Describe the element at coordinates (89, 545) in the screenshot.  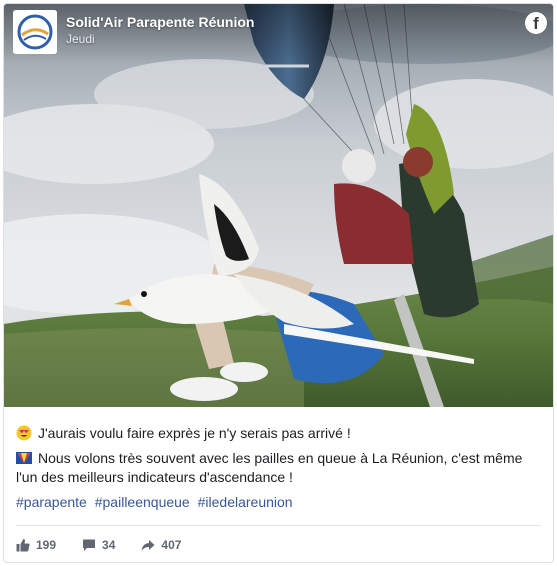
I see `comment-icon` at that location.